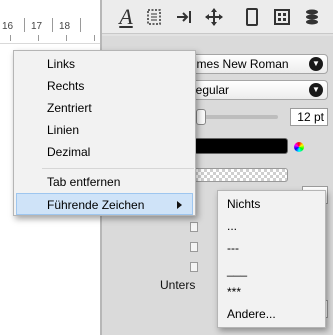 This screenshot has width=333, height=335. I want to click on paragraph-icon, so click(154, 17).